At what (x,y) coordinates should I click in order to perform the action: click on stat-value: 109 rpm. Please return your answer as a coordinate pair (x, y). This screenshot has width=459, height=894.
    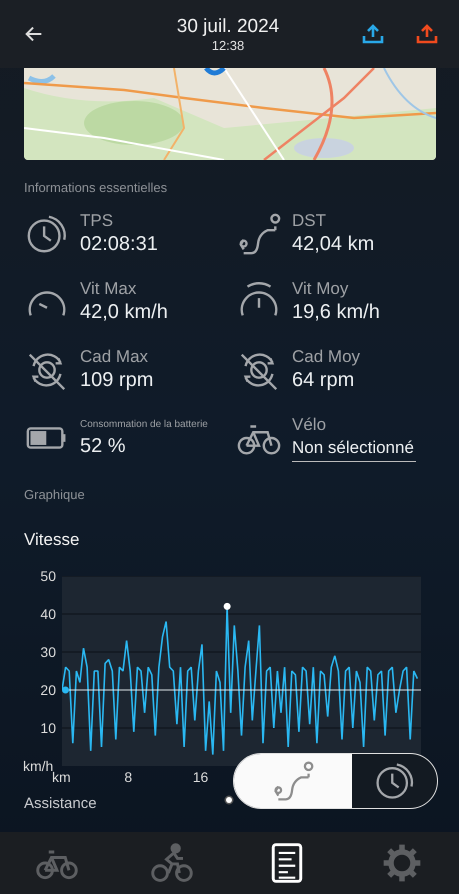
    Looking at the image, I should click on (117, 380).